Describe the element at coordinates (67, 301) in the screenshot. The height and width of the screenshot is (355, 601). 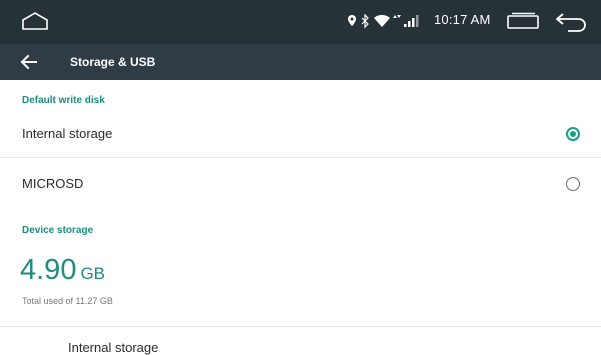
I see `storage-total-text: Total used of 11.27 GB` at that location.